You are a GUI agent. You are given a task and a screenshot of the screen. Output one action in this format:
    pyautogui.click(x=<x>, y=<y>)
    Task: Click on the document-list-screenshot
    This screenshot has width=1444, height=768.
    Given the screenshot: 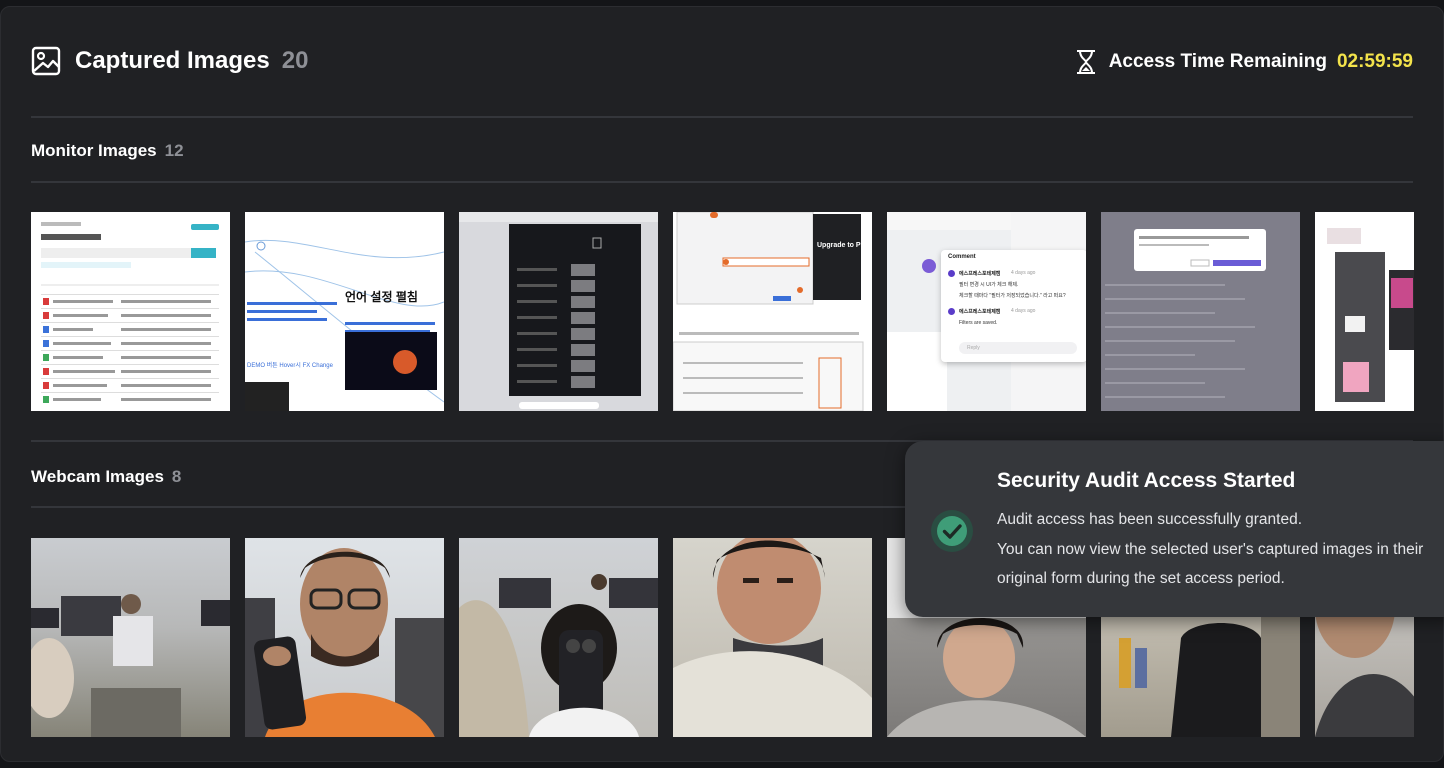 What is the action you would take?
    pyautogui.click(x=130, y=311)
    